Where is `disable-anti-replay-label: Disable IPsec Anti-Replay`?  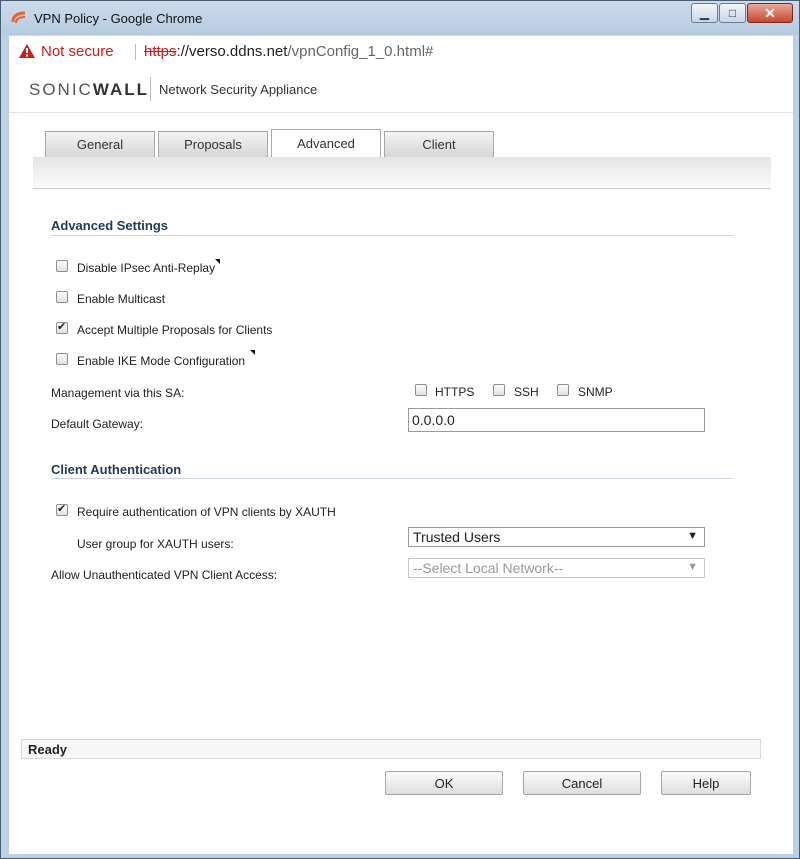 disable-anti-replay-label: Disable IPsec Anti-Replay is located at coordinates (146, 268).